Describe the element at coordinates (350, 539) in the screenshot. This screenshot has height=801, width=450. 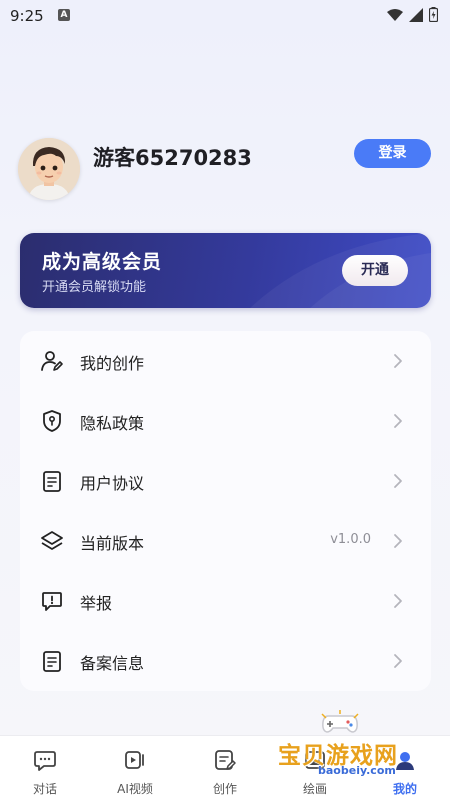
I see `version-value: v1.0.0` at that location.